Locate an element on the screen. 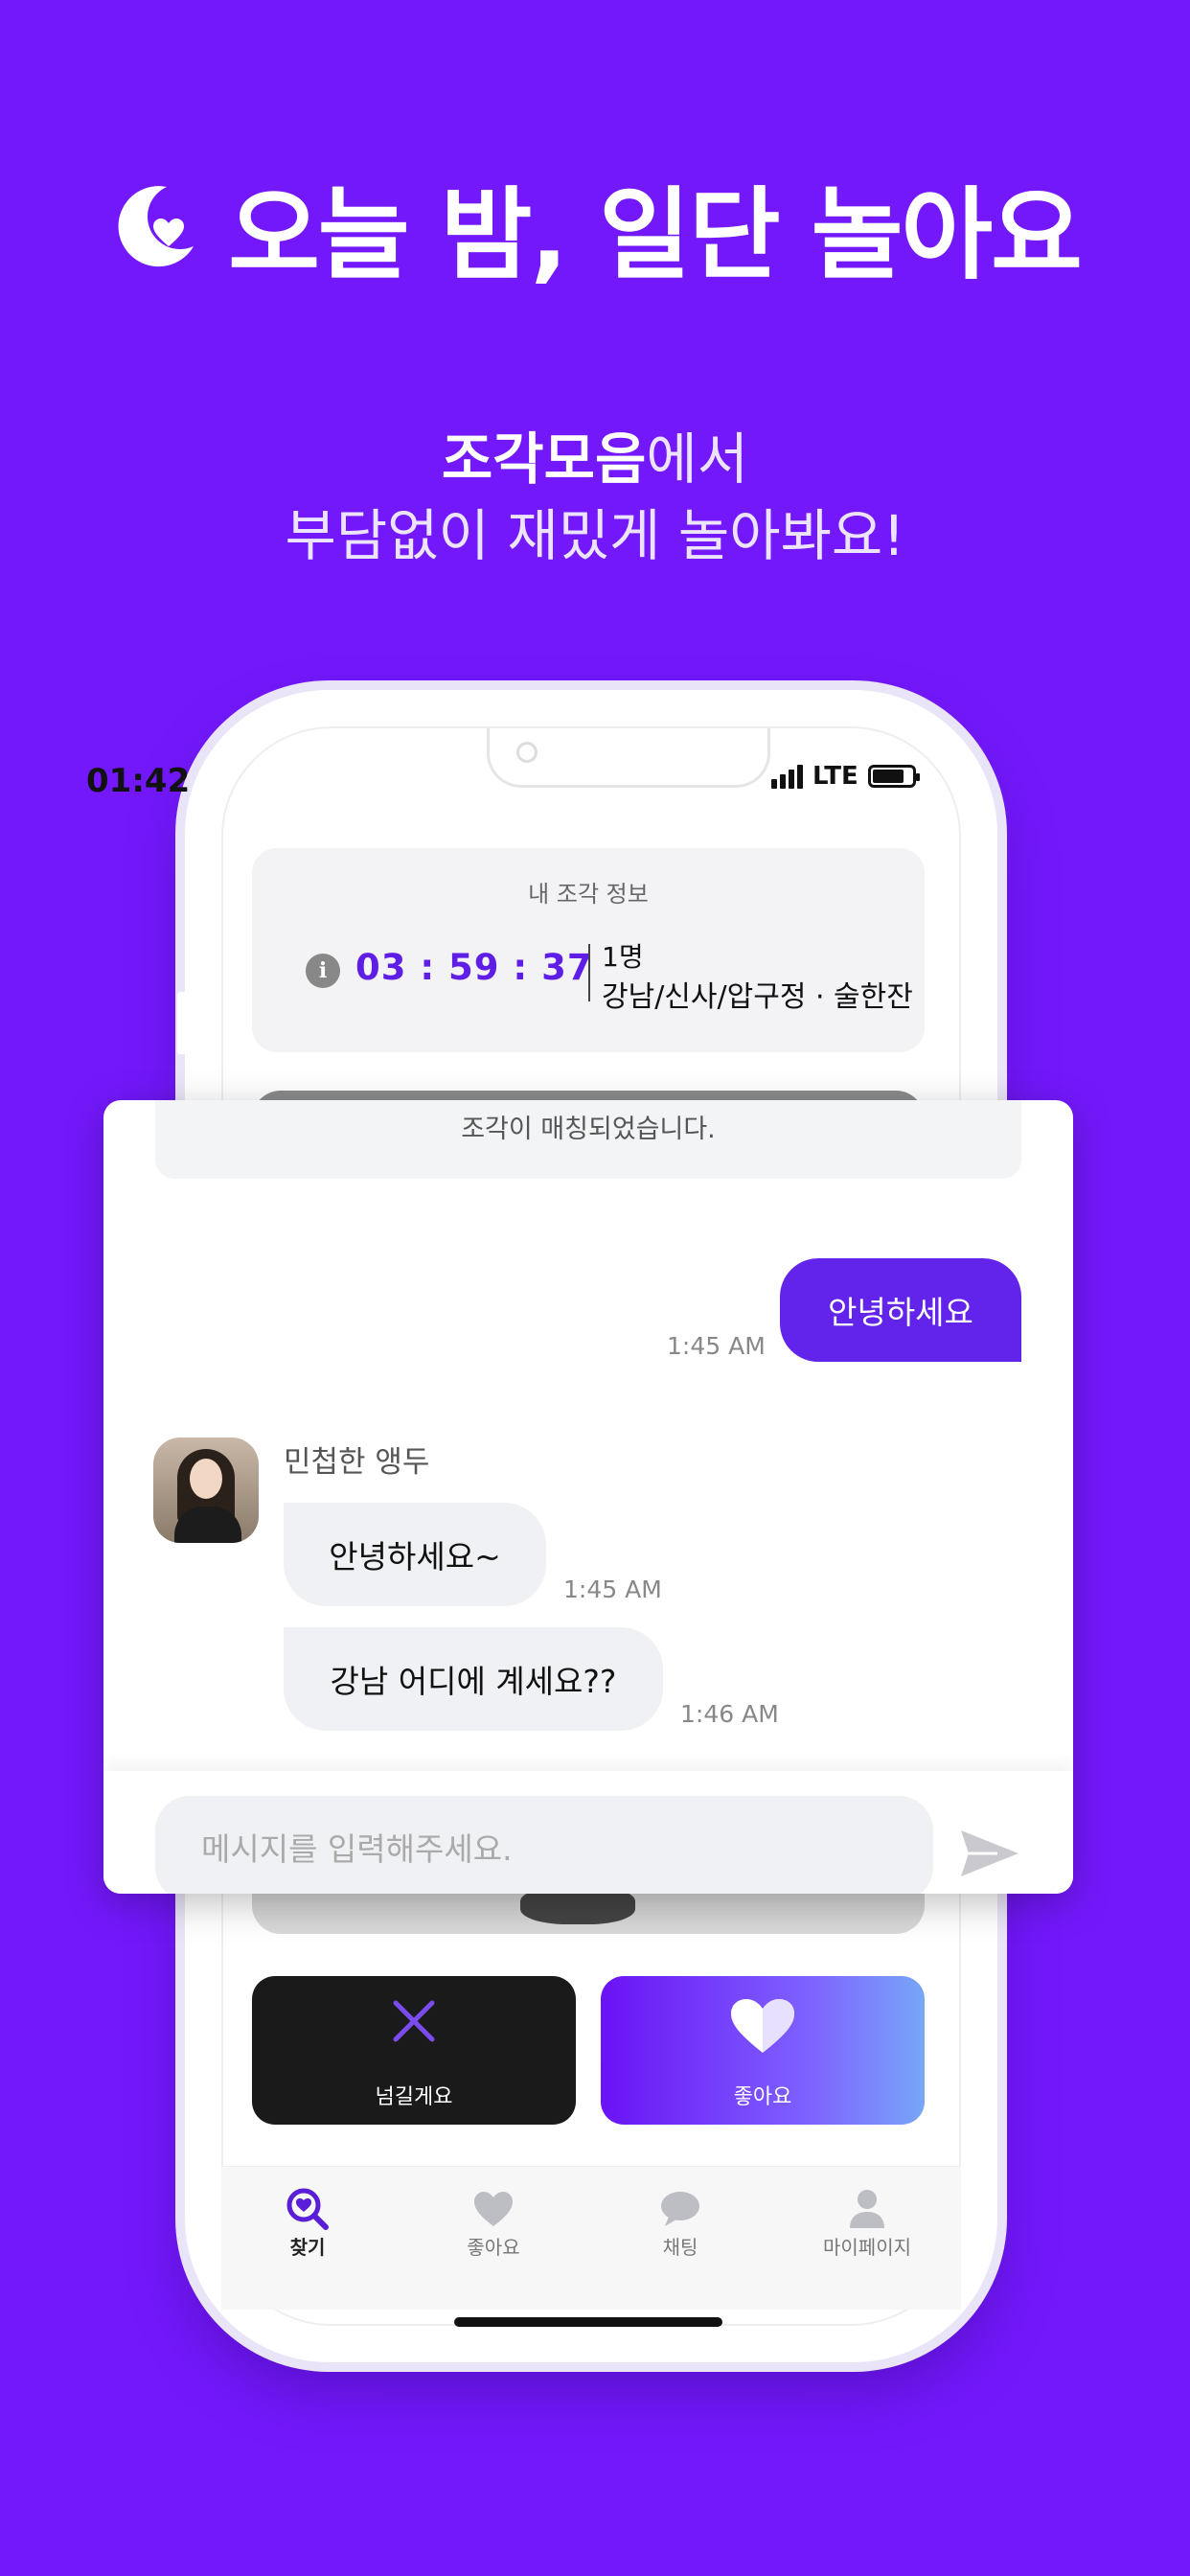  subtitle-line2: 부담없이 재밌게 놀아봐요! is located at coordinates (595, 535).